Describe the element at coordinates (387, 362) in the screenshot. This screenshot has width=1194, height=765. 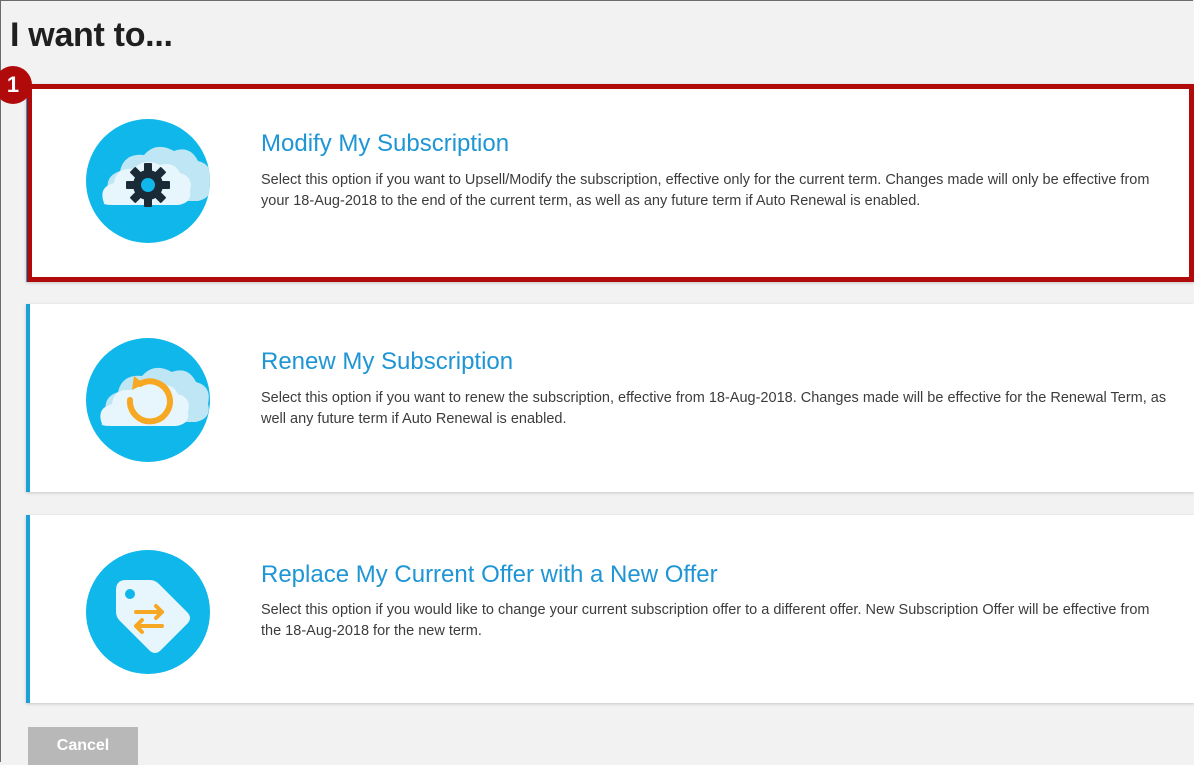
I see `option-title: Renew My Subscription` at that location.